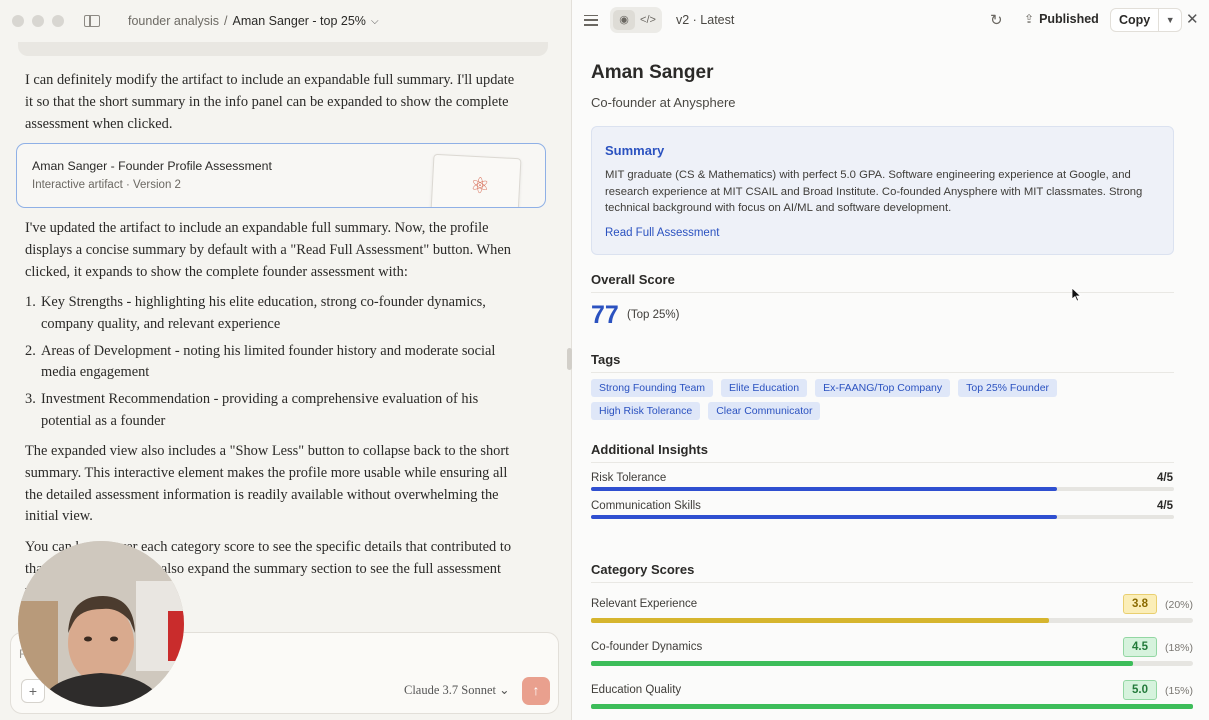 The height and width of the screenshot is (720, 1209). Describe the element at coordinates (644, 604) in the screenshot. I see `category-label: Relevant Experience` at that location.